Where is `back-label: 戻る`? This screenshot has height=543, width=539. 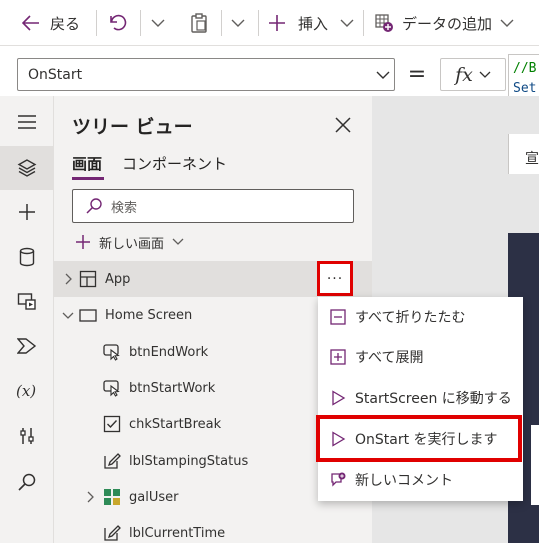
back-label: 戻る is located at coordinates (65, 23).